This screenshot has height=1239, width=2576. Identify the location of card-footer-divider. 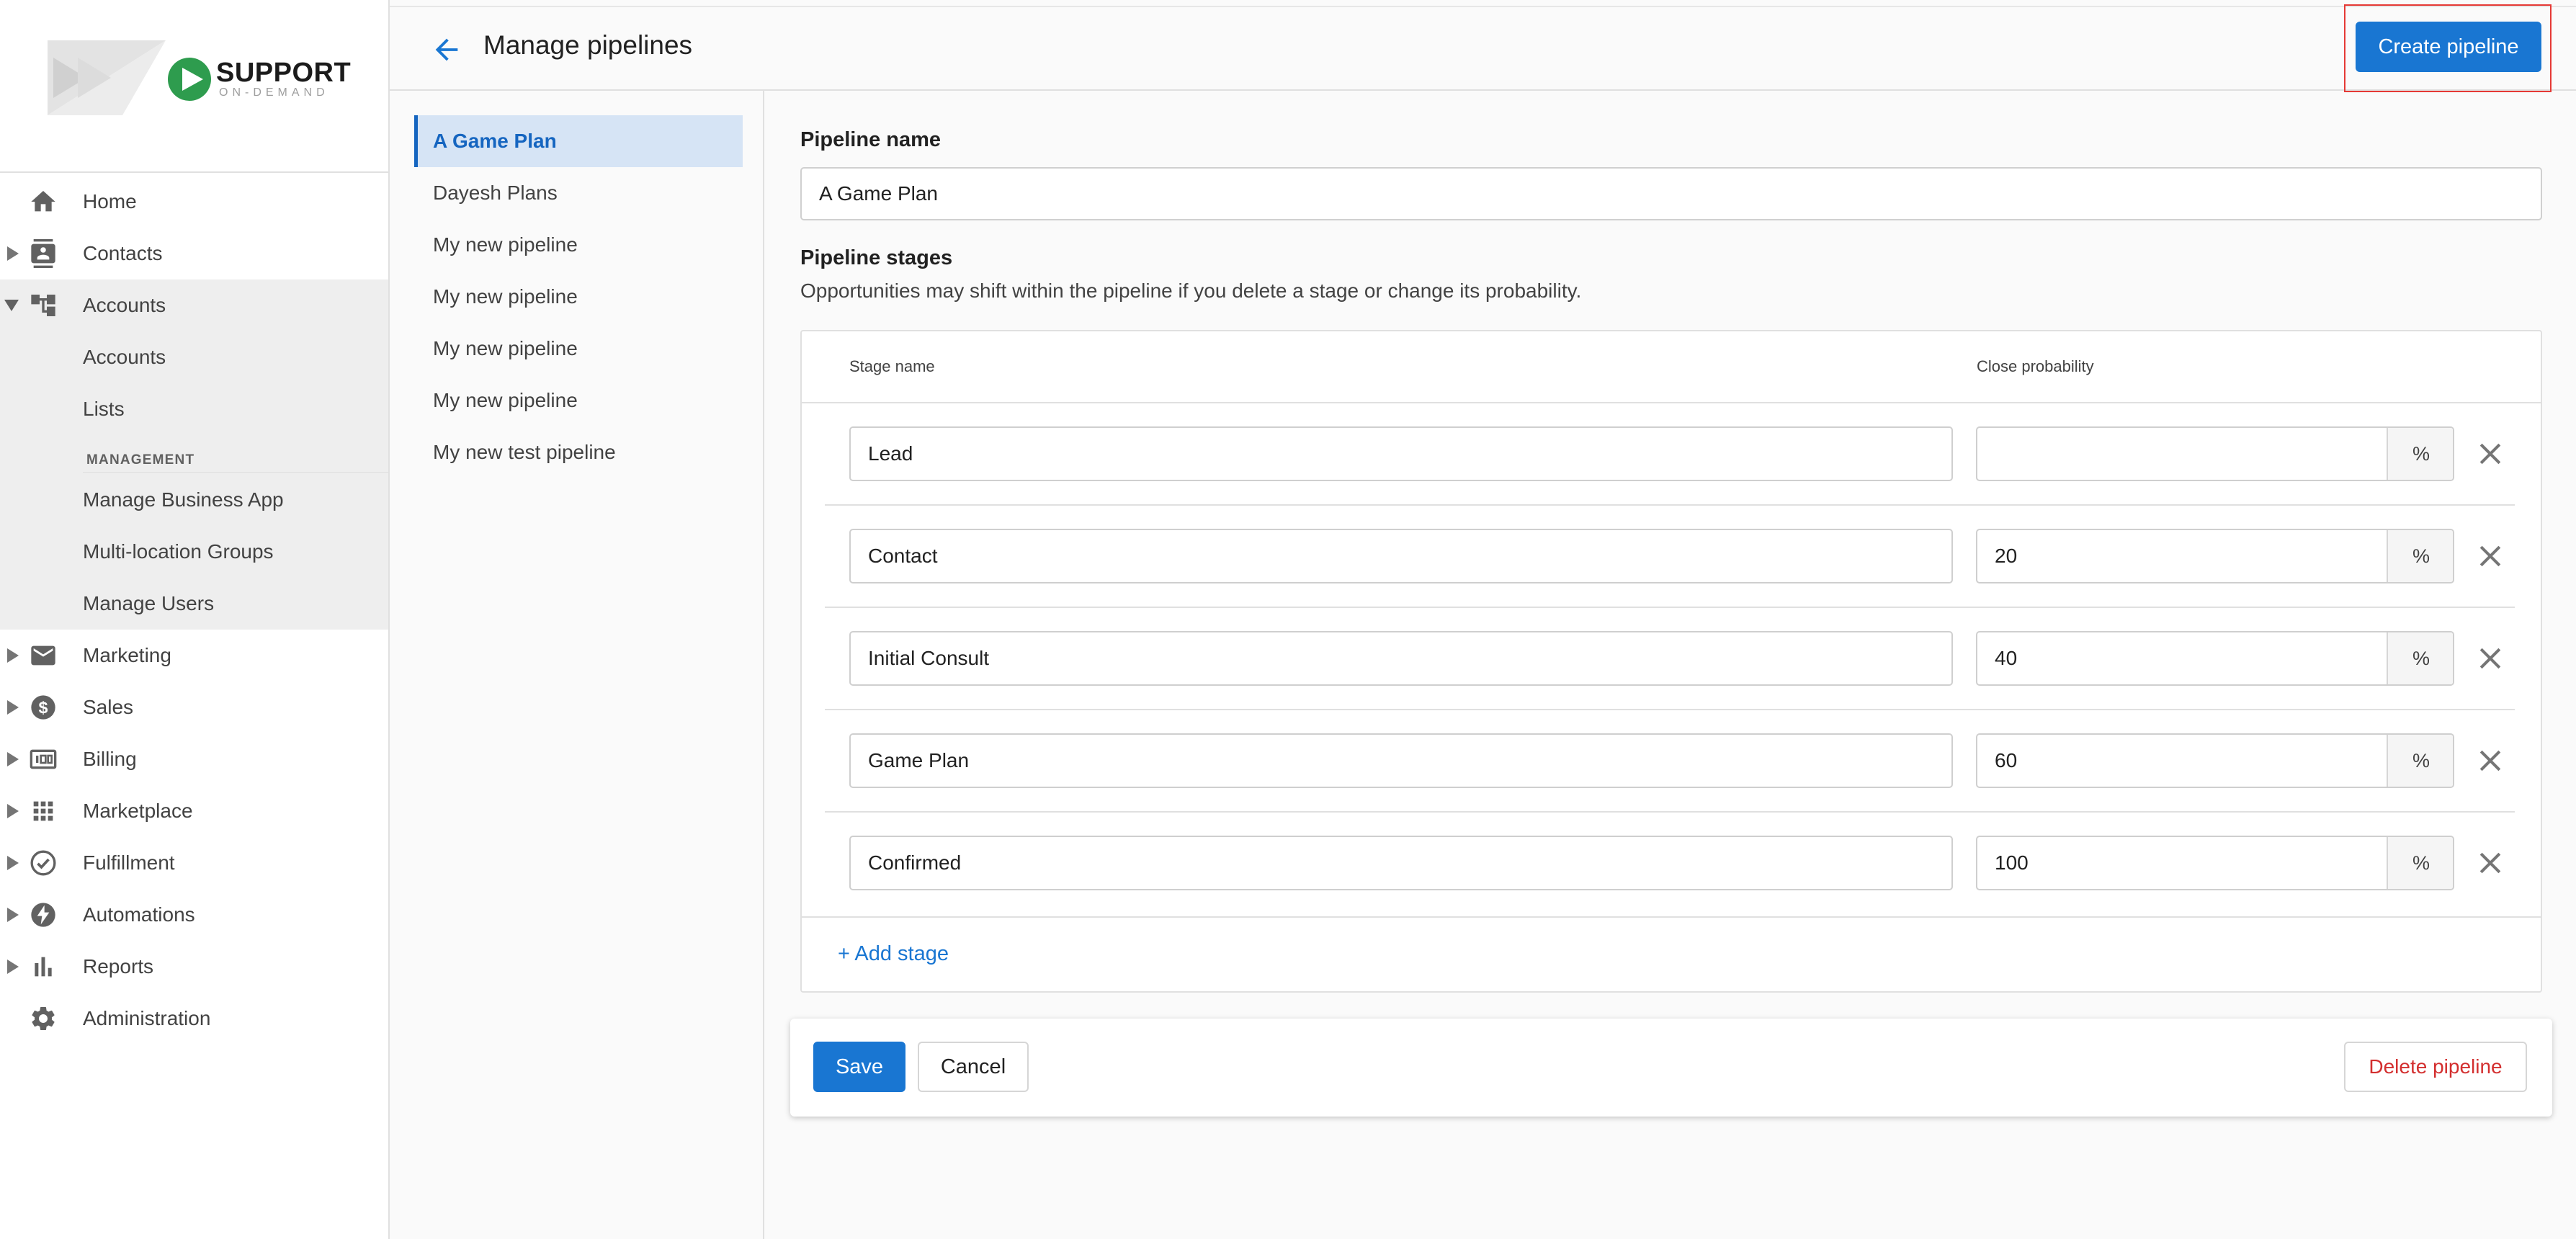
(1671, 917).